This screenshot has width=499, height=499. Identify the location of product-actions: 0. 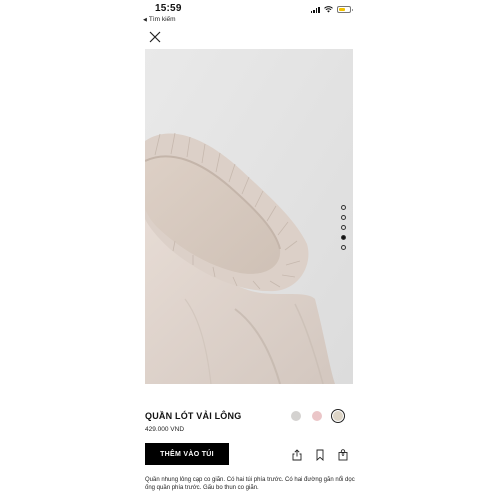
(320, 455).